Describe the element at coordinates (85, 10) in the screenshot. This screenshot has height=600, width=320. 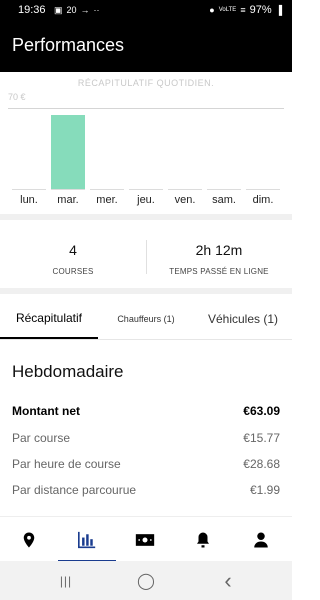
I see `forward-notification-icon: →` at that location.